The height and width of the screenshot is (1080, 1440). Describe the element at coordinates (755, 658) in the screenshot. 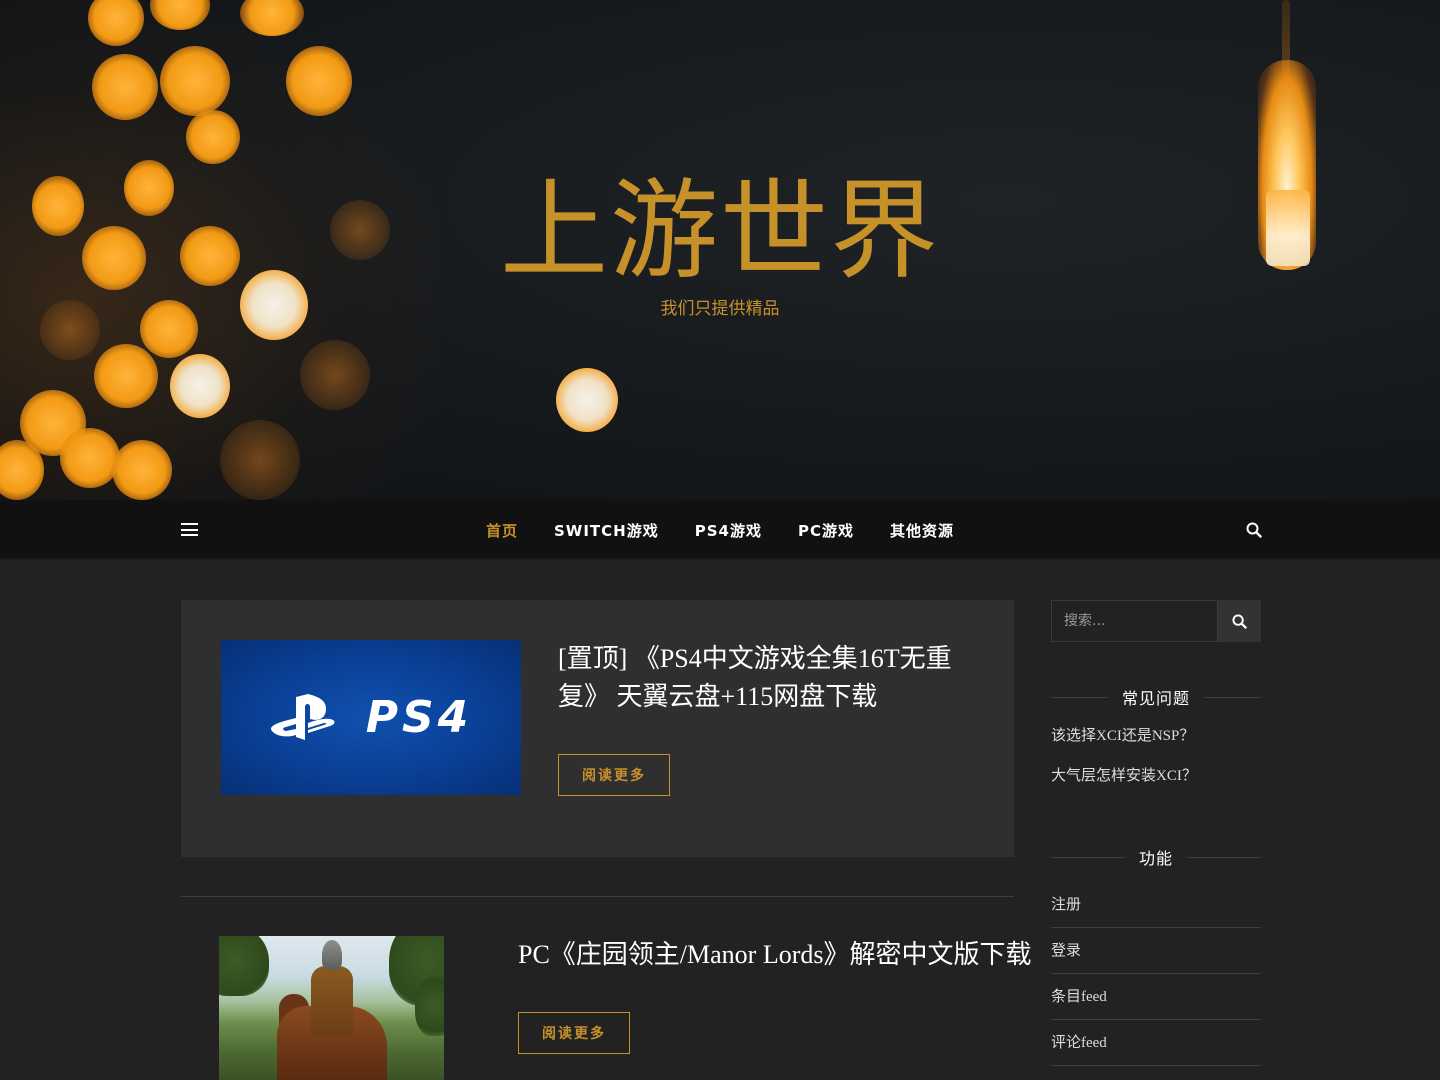

I see `post-title-line: [置顶] 《PS4中文游戏全集16T无重` at that location.